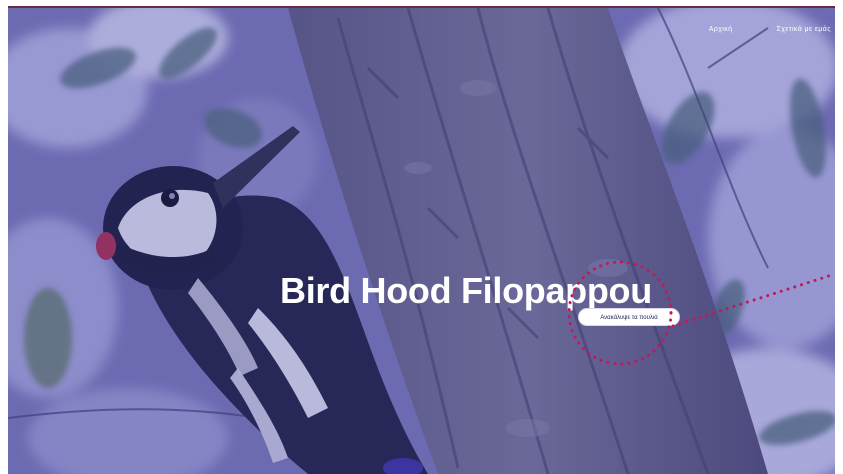 The height and width of the screenshot is (474, 843). Describe the element at coordinates (721, 36) in the screenshot. I see `nav-item-home: Αρχική` at that location.